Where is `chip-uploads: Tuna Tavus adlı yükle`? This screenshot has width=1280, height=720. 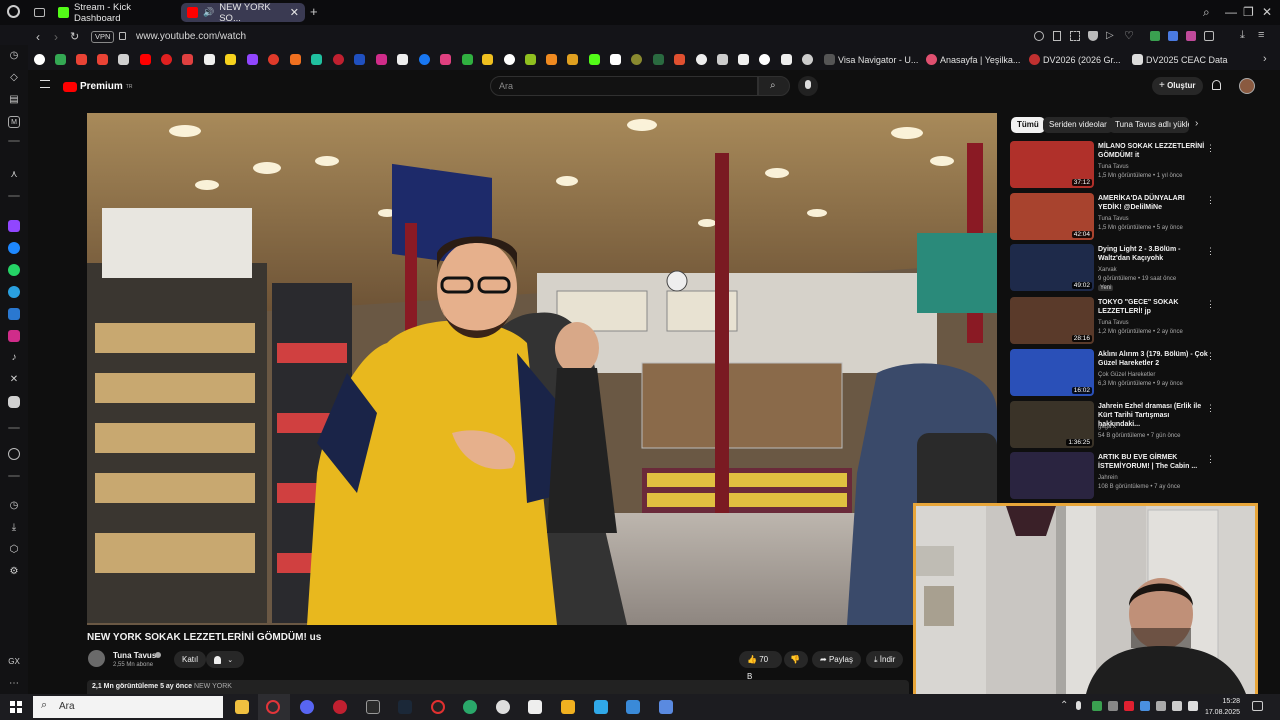
chip-uploads: Tuna Tavus adlı yükle is located at coordinates (1149, 125).